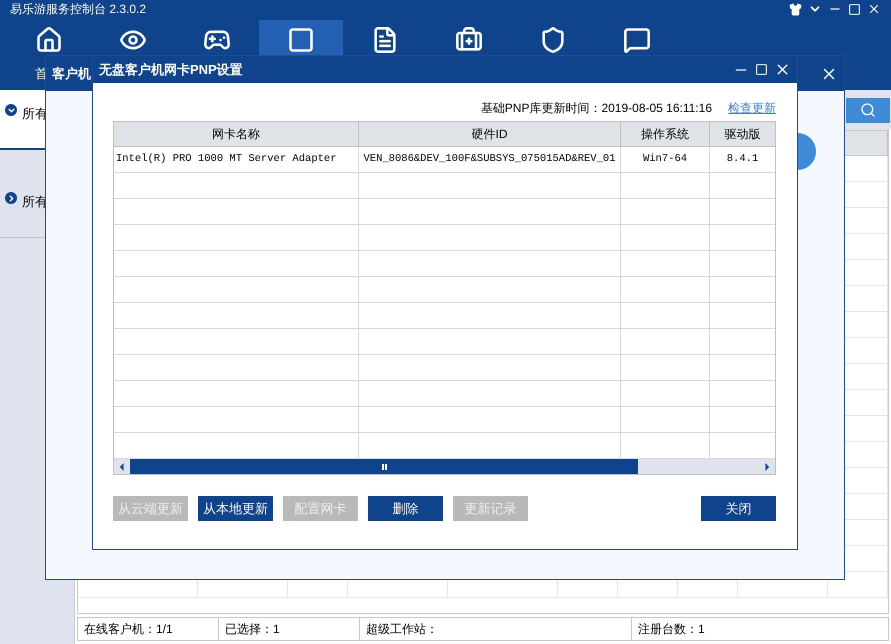 This screenshot has height=644, width=891. Describe the element at coordinates (11, 110) in the screenshot. I see `expand-icon` at that location.